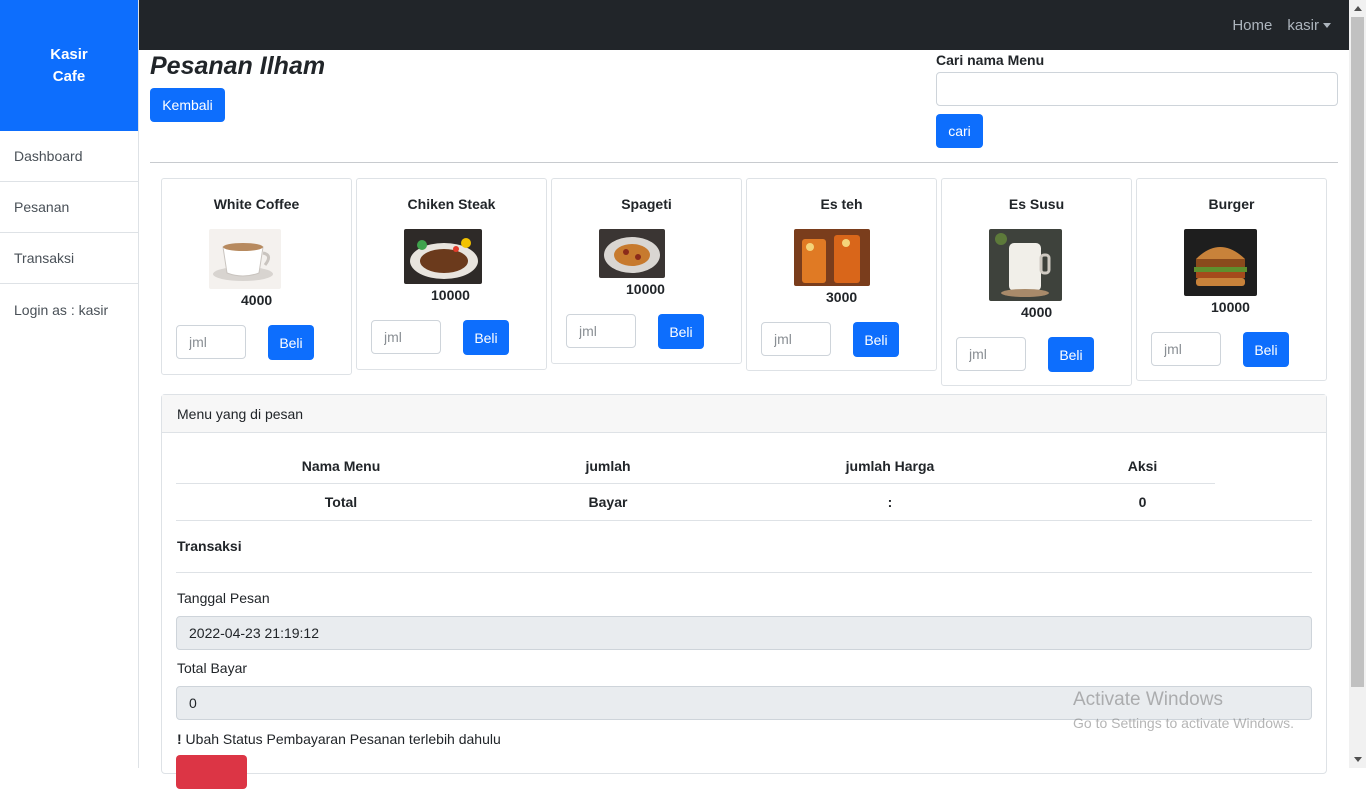 The image size is (1366, 789). Describe the element at coordinates (632, 253) in the screenshot. I see `spageti-image` at that location.